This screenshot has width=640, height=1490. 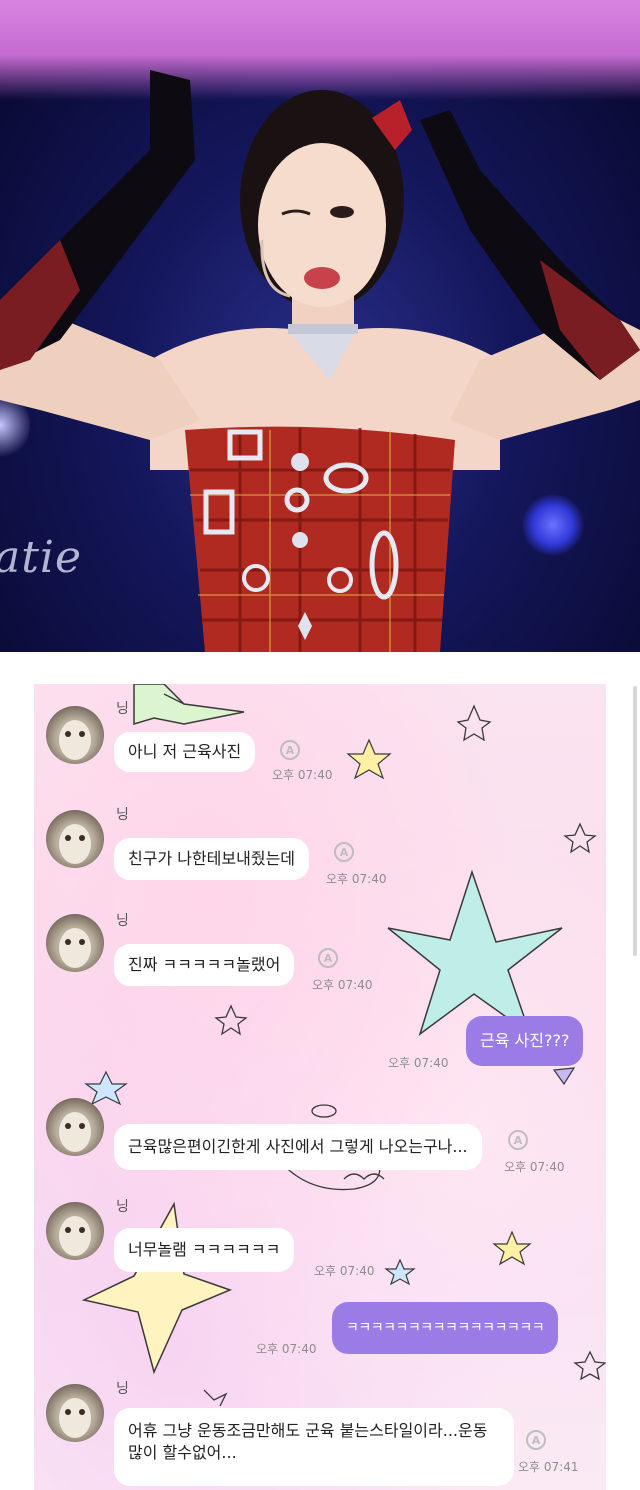 I want to click on my-message-bubble: ㅋㅋㅋㅋㅋㅋㅋㅋㅋㅋㅋㅋㅋㅋㅋㅋ, so click(x=445, y=1328).